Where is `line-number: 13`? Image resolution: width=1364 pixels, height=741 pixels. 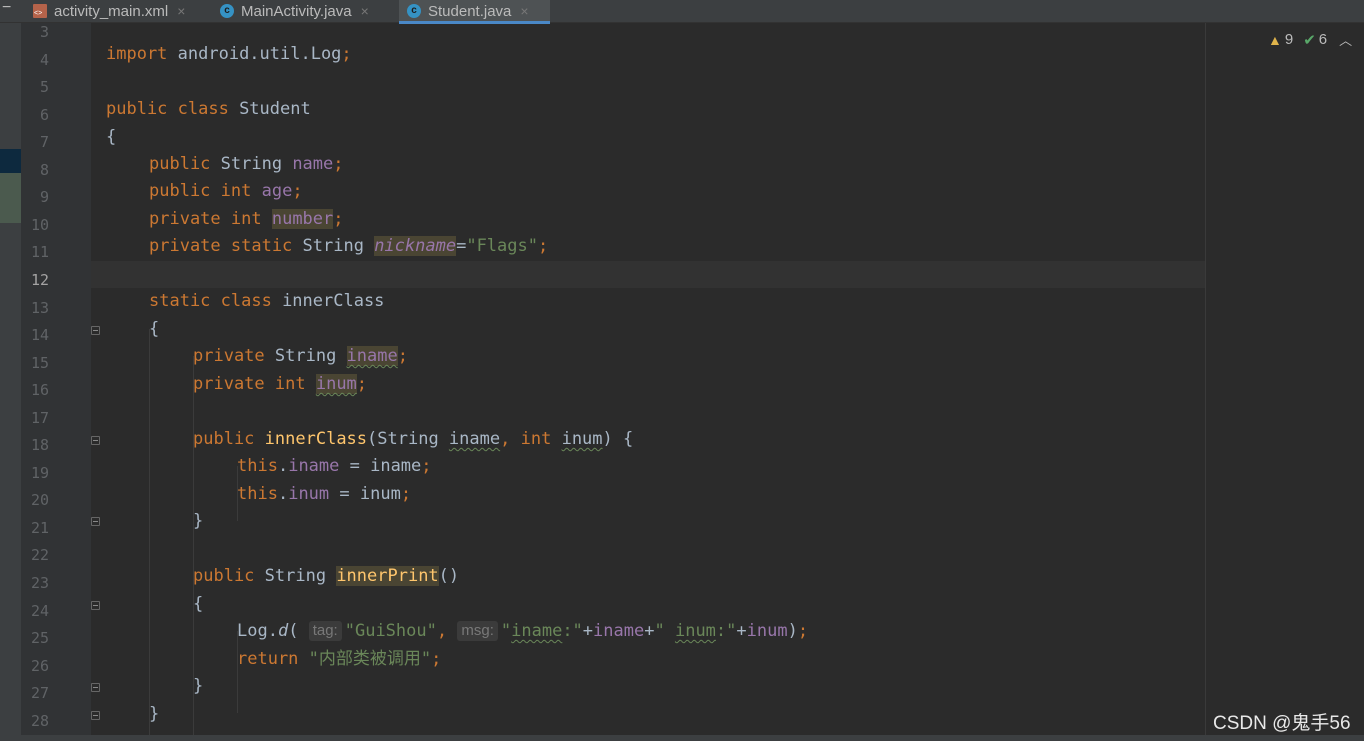
line-number: 13 is located at coordinates (35, 308).